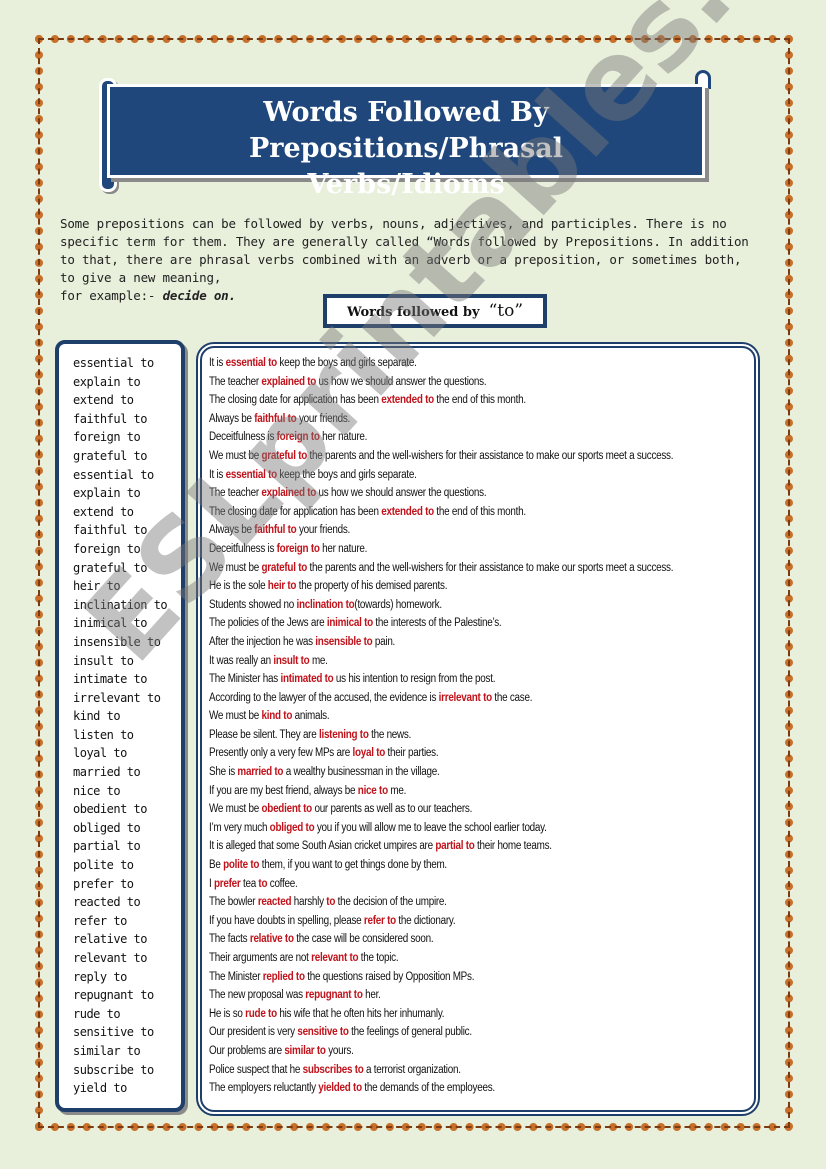 Image resolution: width=826 pixels, height=1169 pixels. I want to click on word-item: faithful to, so click(110, 418).